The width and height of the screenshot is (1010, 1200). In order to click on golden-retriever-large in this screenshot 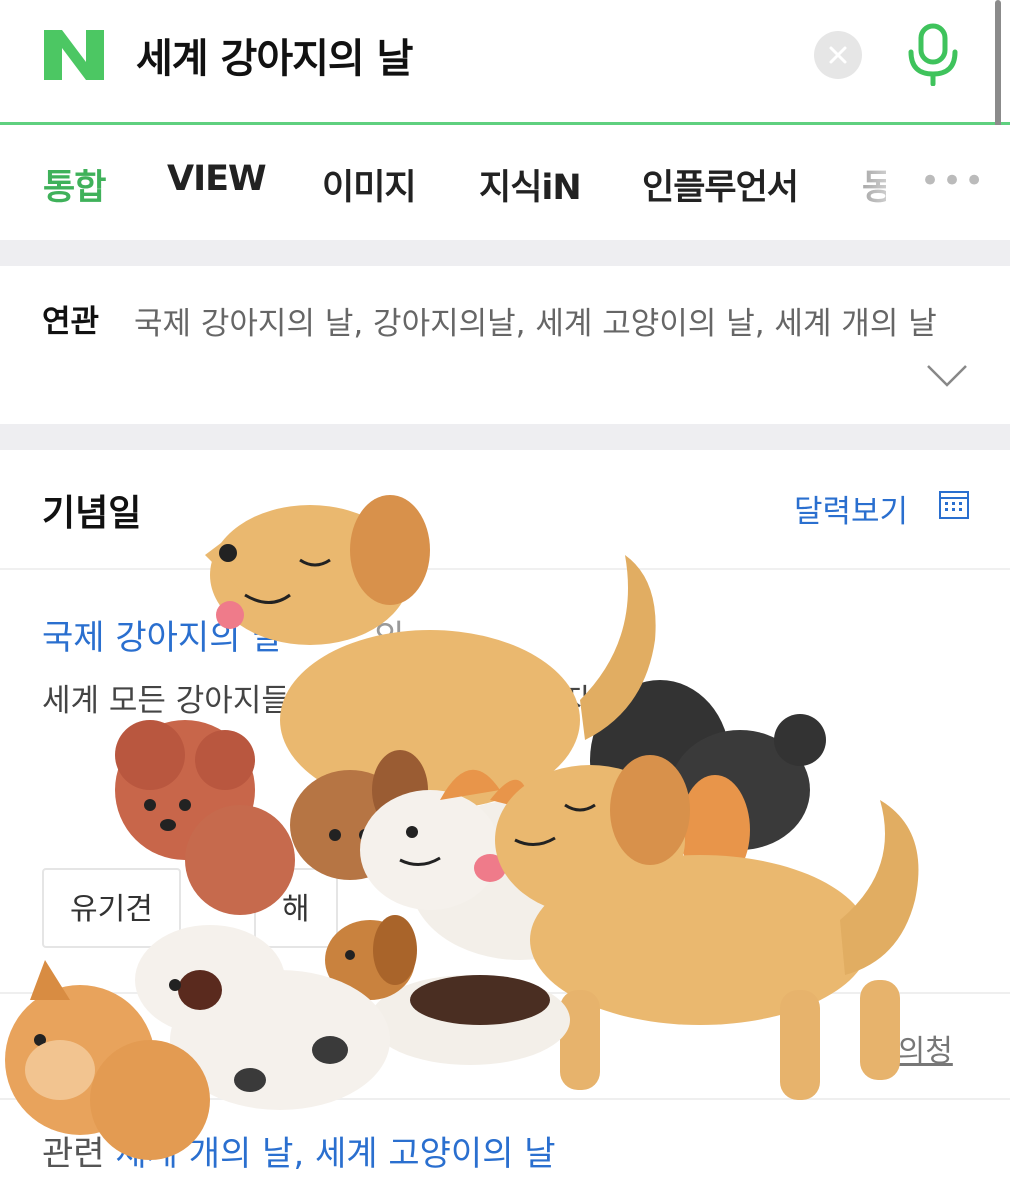, I will do `click(430, 652)`.